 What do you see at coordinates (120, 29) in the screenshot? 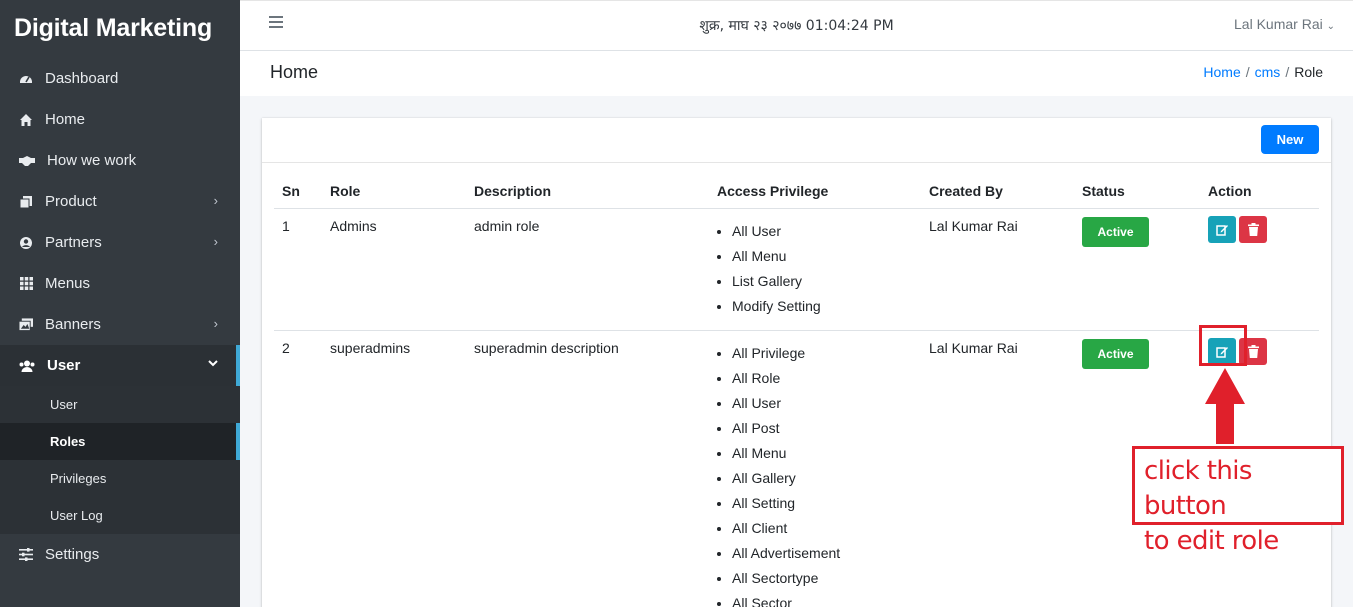
I see `brand-title: Digital Marketing` at bounding box center [120, 29].